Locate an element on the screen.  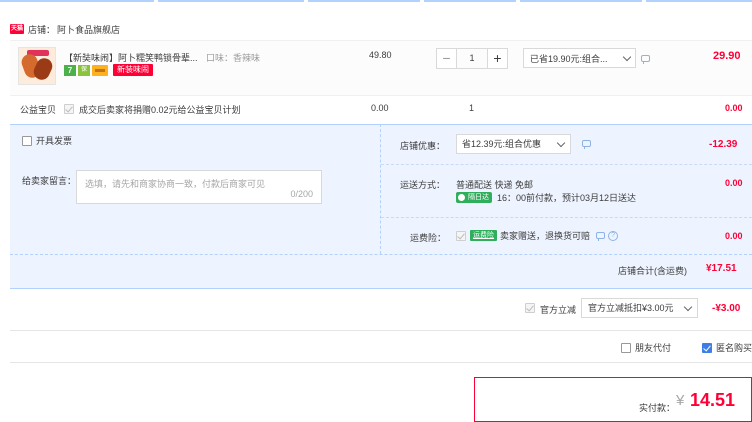
shipping-eta-row: 隔日达 16：00前付款，预计03月12日送达 is located at coordinates (546, 197).